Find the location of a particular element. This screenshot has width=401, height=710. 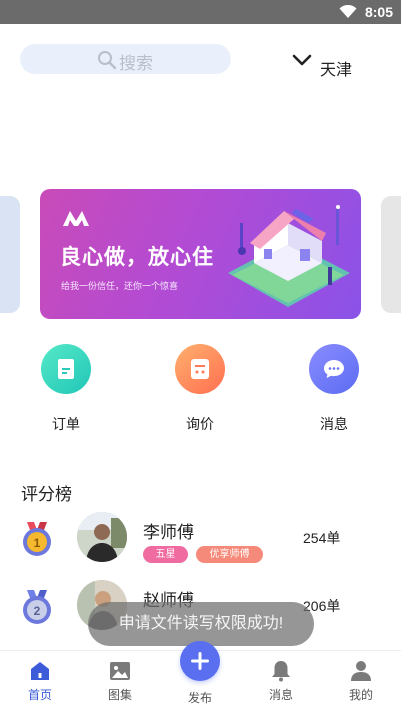

gold-medal-icon: 1 is located at coordinates (37, 542).